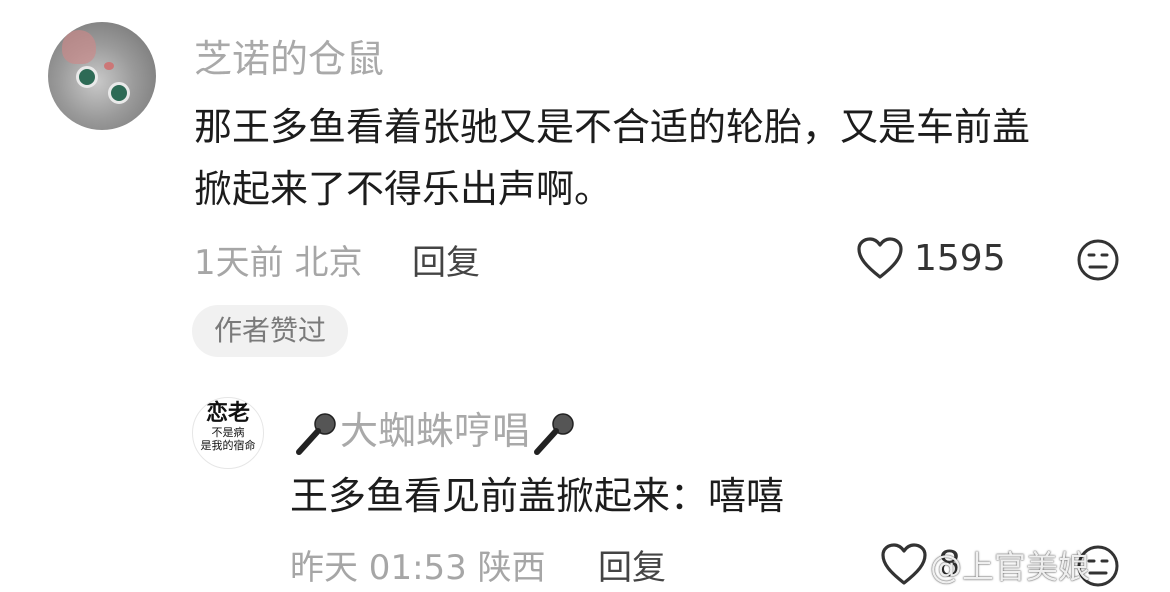 This screenshot has width=1170, height=592. I want to click on watermark: @上官美娘, so click(1010, 567).